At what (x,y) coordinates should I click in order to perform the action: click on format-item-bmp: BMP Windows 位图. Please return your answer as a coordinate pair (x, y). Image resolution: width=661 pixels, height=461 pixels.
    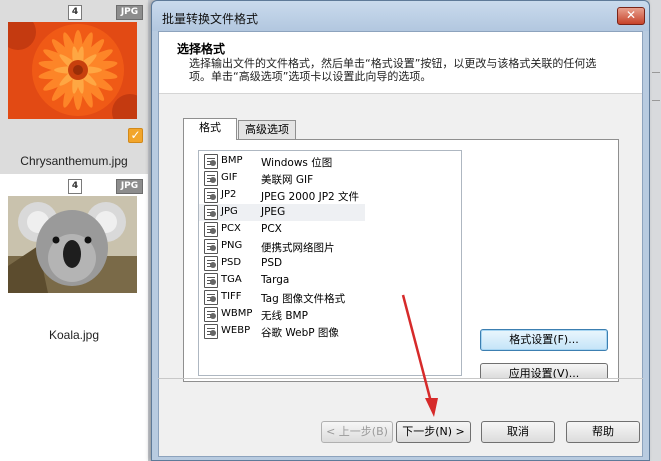
    Looking at the image, I should click on (282, 161).